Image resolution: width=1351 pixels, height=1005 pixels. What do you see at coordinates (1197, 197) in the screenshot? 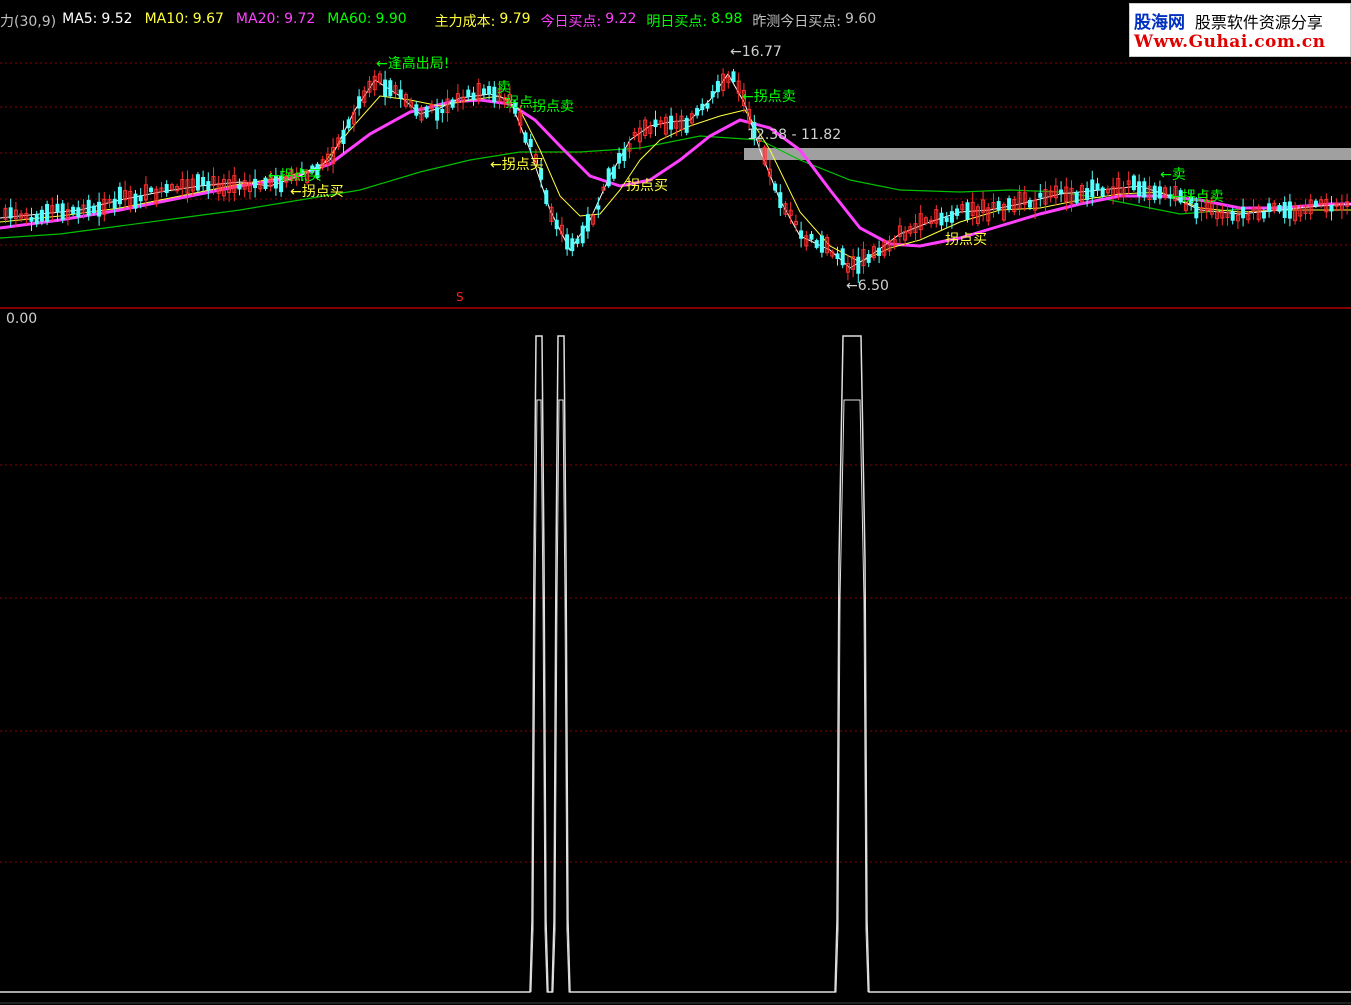
I see `annotation-turn-sell-right: ←拐点卖` at bounding box center [1197, 197].